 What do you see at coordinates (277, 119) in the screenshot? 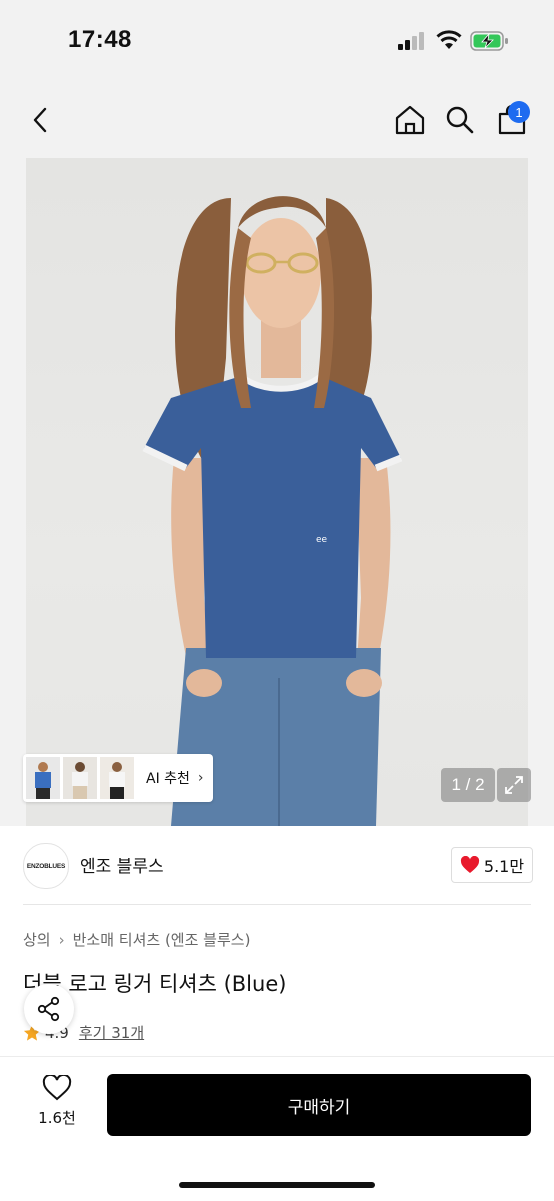
I see `top-navigation` at bounding box center [277, 119].